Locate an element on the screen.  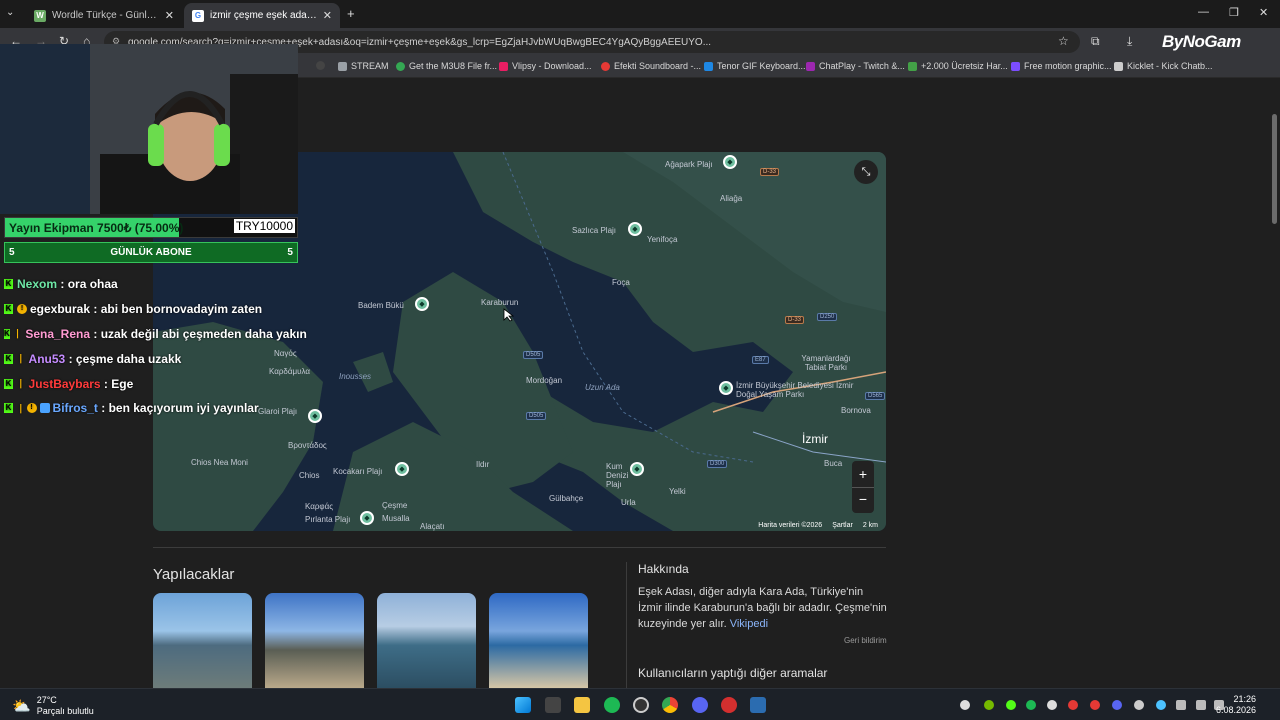
start-menu-icon is located at coordinates (523, 705).